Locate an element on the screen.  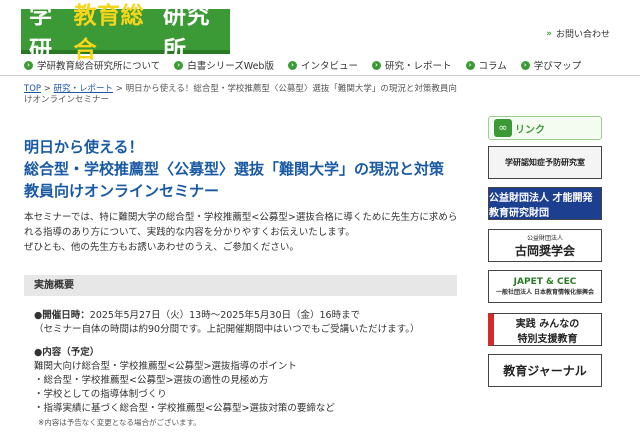
content-note: ※内容は予告なく変更となる場合がございます。 is located at coordinates (119, 422).